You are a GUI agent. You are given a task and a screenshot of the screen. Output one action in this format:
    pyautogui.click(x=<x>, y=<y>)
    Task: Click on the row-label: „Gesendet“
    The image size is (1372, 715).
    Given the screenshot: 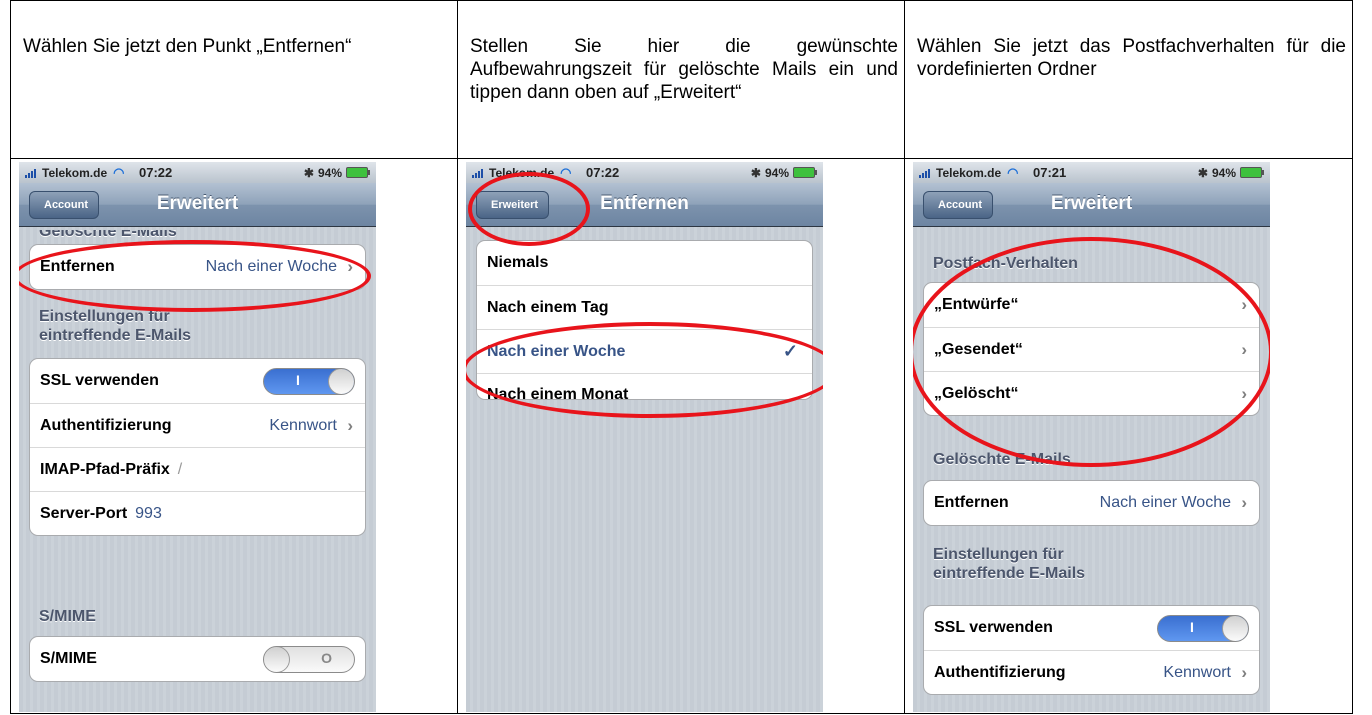 What is the action you would take?
    pyautogui.click(x=978, y=349)
    